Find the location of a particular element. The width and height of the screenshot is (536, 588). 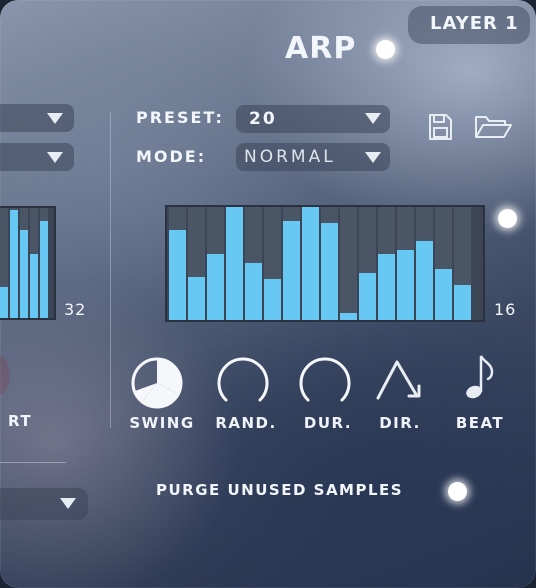

swing-label: SWING is located at coordinates (162, 423).